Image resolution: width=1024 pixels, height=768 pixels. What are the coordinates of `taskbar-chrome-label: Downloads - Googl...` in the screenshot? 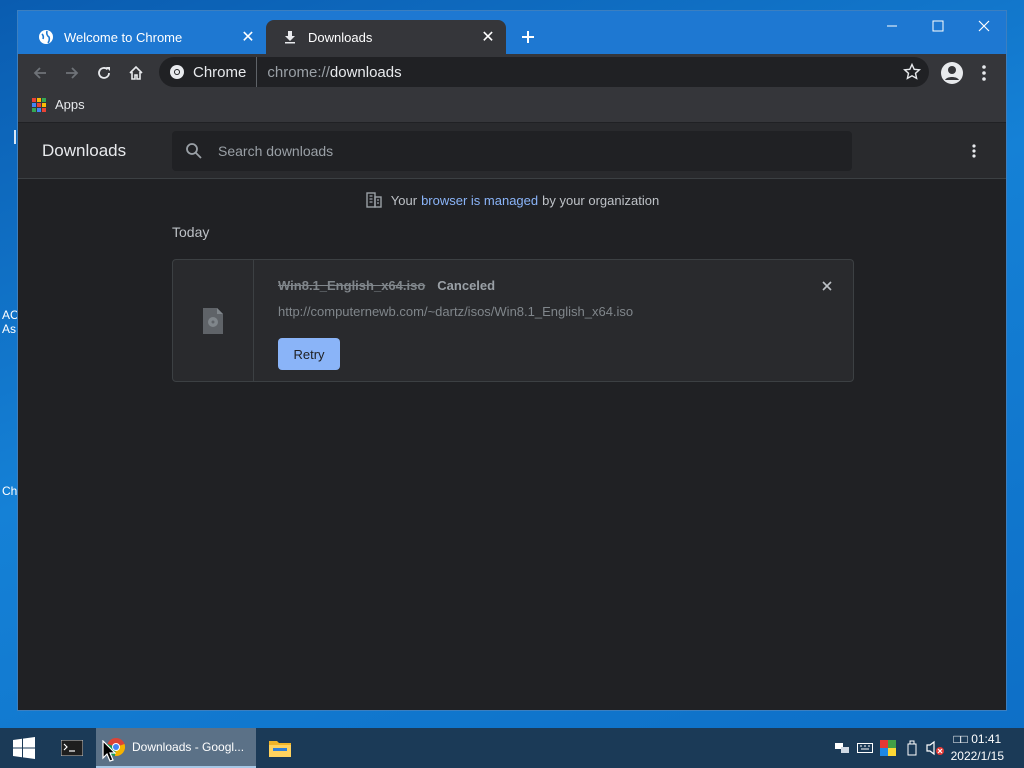 It's located at (188, 747).